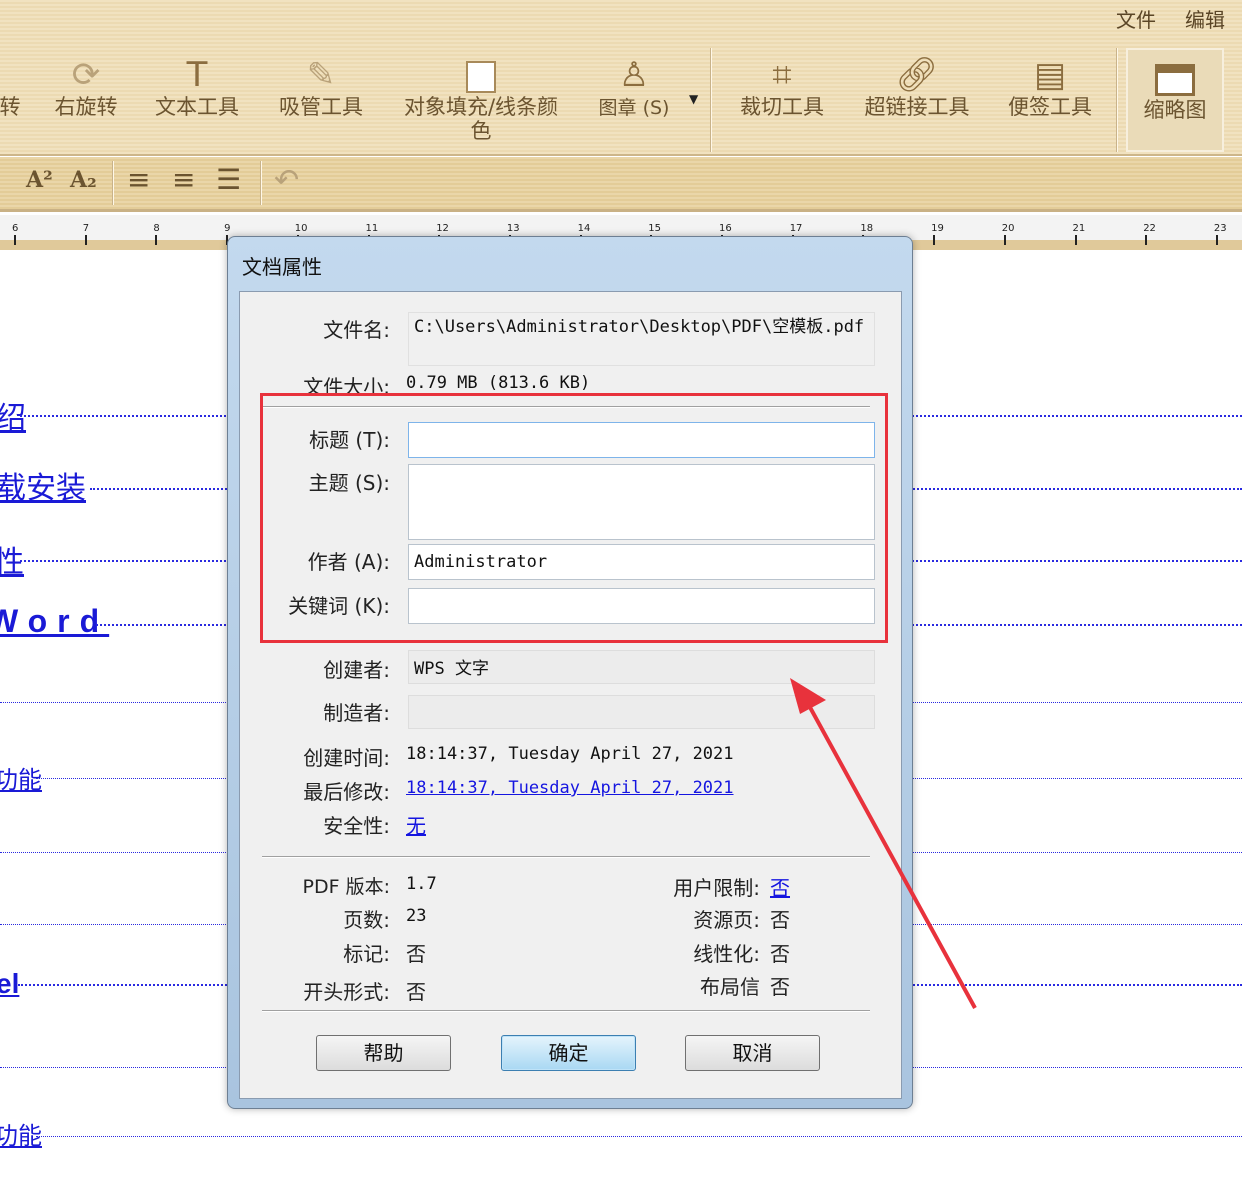 The width and height of the screenshot is (1242, 1191). I want to click on annotation-arrow, so click(883, 843).